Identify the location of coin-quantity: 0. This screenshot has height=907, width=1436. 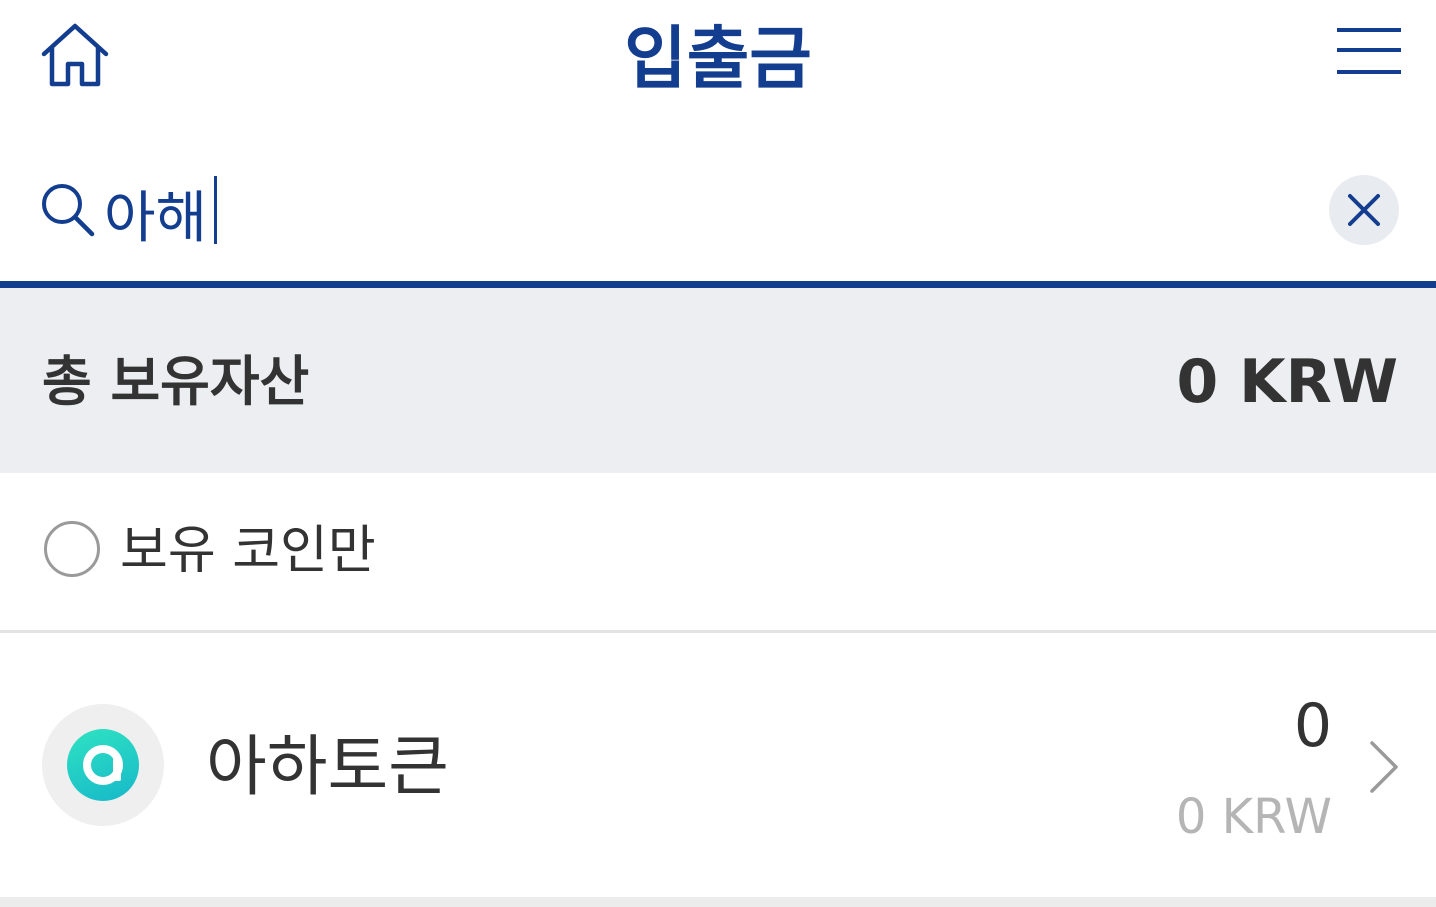
(1312, 726).